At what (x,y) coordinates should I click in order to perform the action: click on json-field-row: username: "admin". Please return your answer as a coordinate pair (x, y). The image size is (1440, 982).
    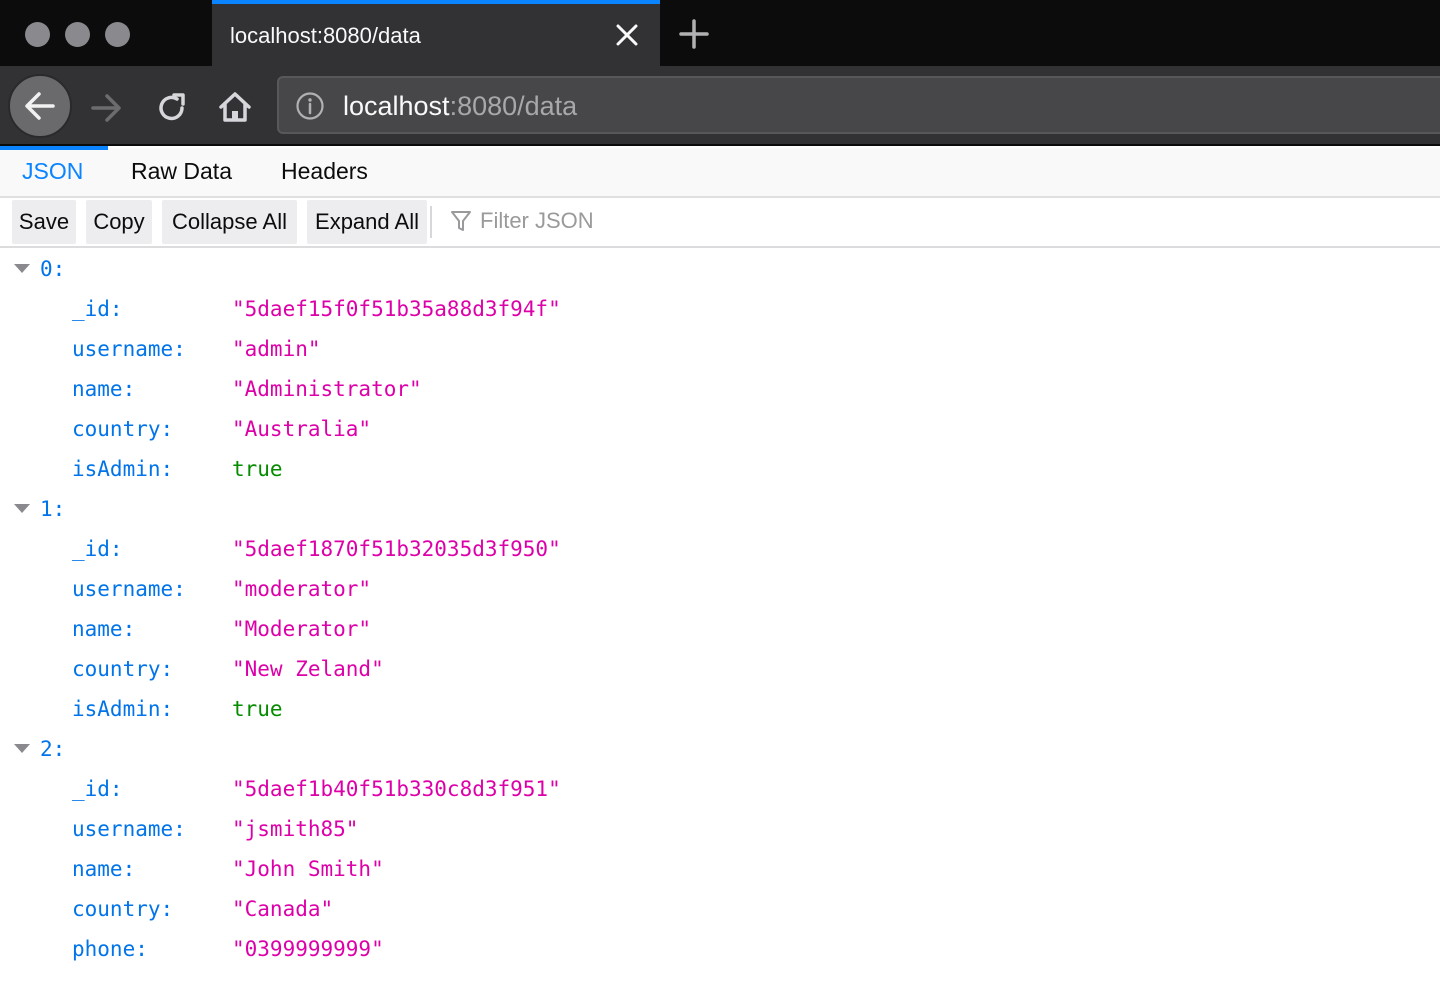
    Looking at the image, I should click on (720, 348).